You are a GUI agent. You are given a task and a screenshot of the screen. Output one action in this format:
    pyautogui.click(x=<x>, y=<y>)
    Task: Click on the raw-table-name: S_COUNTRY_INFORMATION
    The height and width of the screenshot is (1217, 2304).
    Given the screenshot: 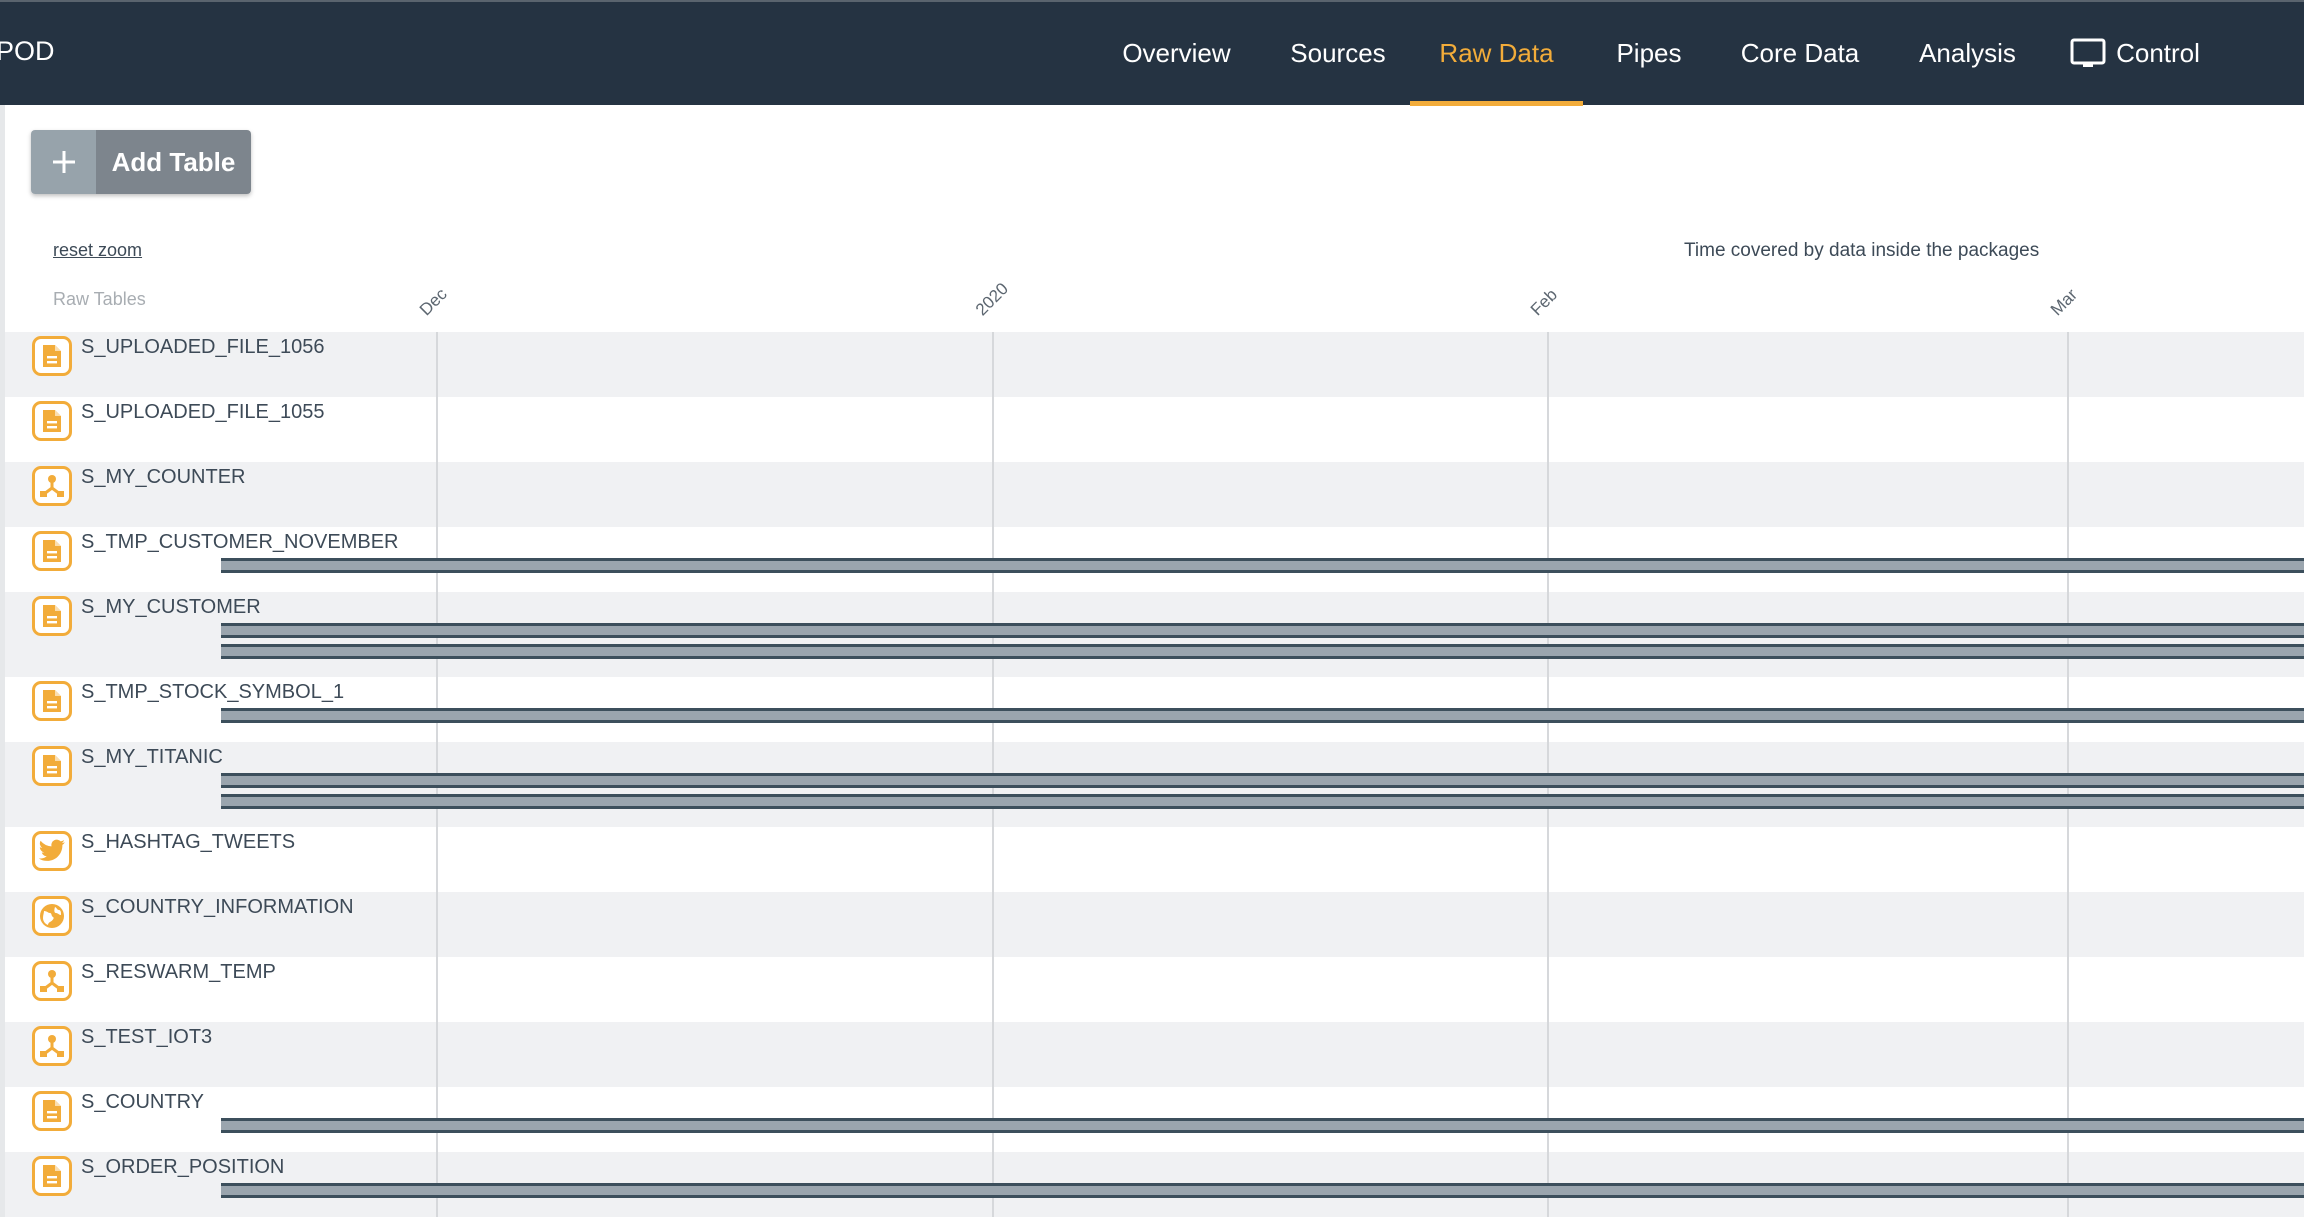 What is the action you would take?
    pyautogui.click(x=217, y=907)
    